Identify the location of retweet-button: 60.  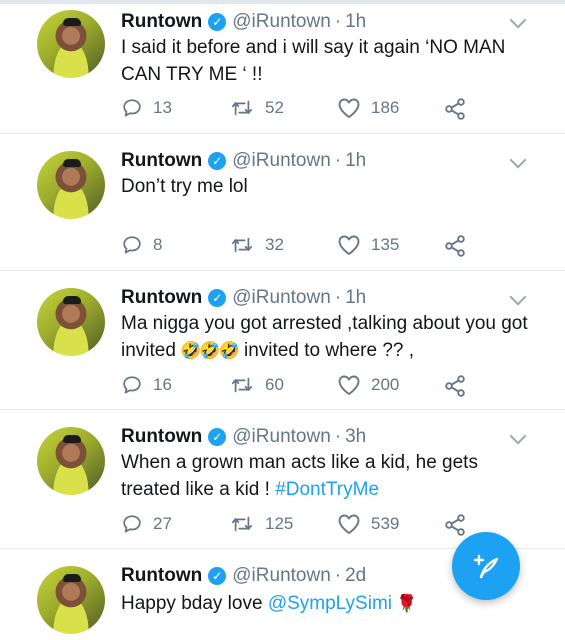
(256, 385).